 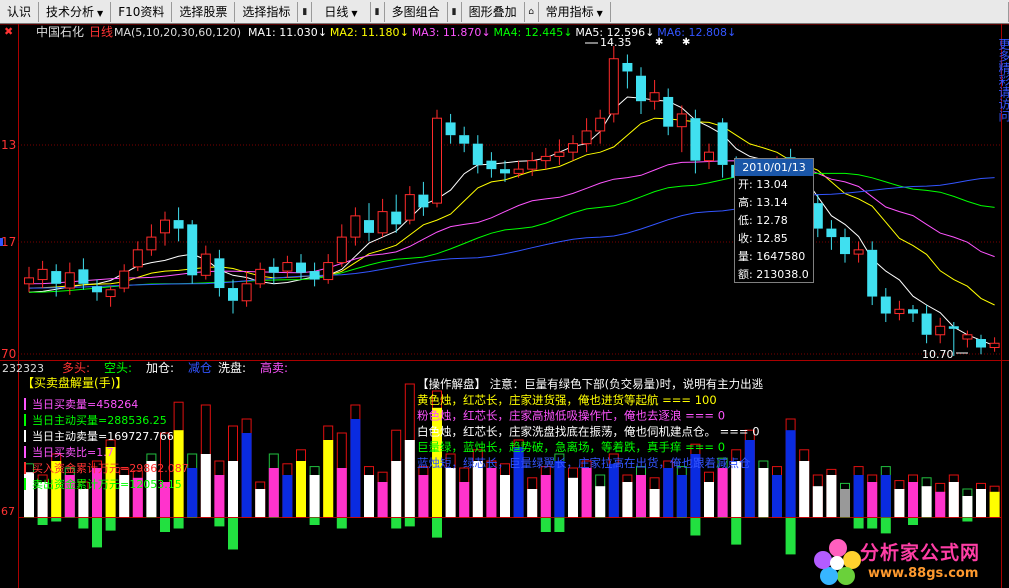 What do you see at coordinates (142, 11) in the screenshot?
I see `toolbar-item-f10: F10资料` at bounding box center [142, 11].